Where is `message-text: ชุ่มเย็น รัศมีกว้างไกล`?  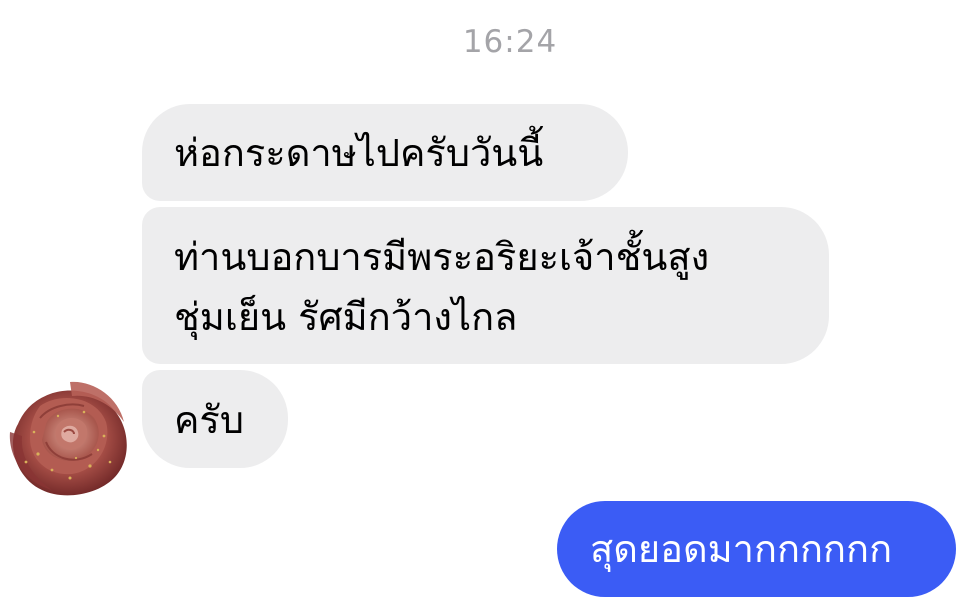 message-text: ชุ่มเย็น รัศมีกว้างไกล is located at coordinates (346, 317).